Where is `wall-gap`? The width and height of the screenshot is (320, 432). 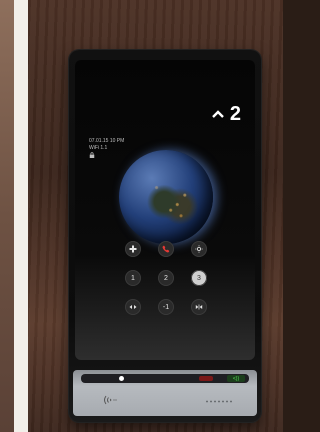
wall-gap is located at coordinates (21, 216).